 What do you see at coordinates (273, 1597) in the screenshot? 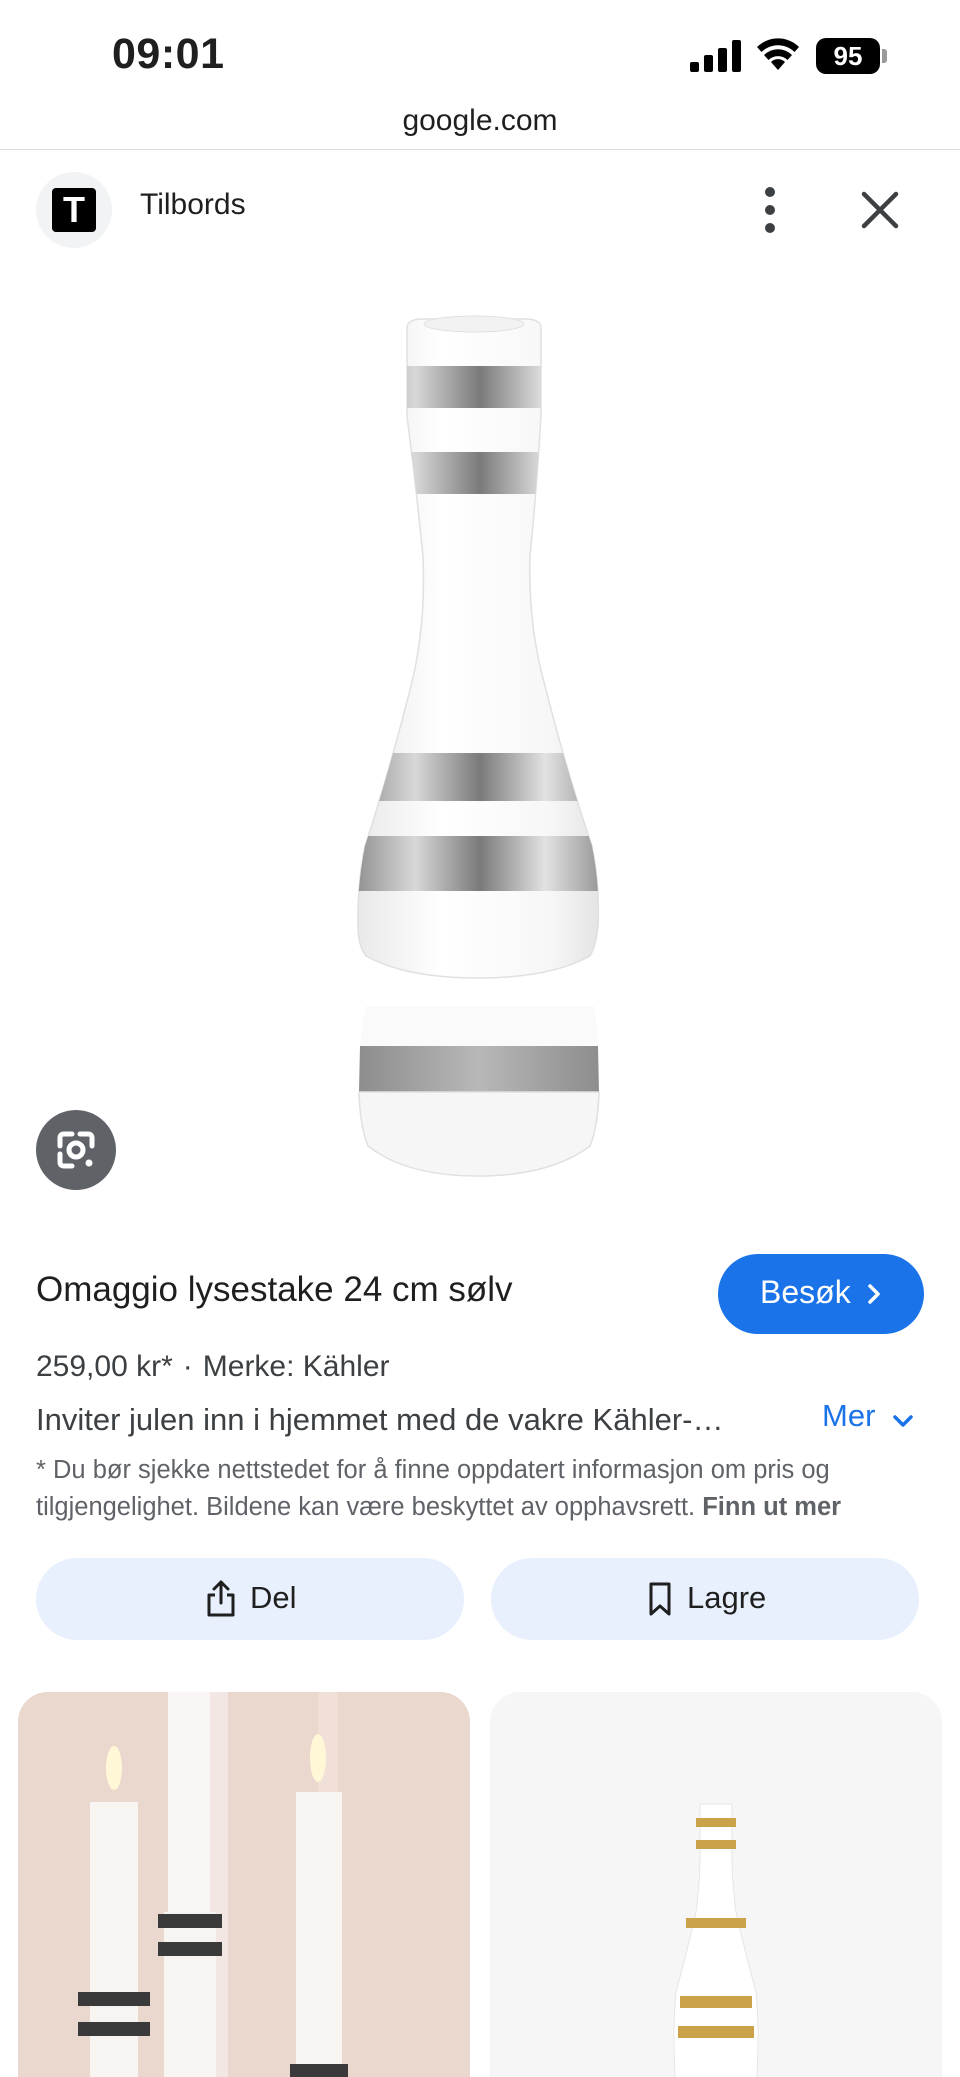
I see `share-label: Del` at bounding box center [273, 1597].